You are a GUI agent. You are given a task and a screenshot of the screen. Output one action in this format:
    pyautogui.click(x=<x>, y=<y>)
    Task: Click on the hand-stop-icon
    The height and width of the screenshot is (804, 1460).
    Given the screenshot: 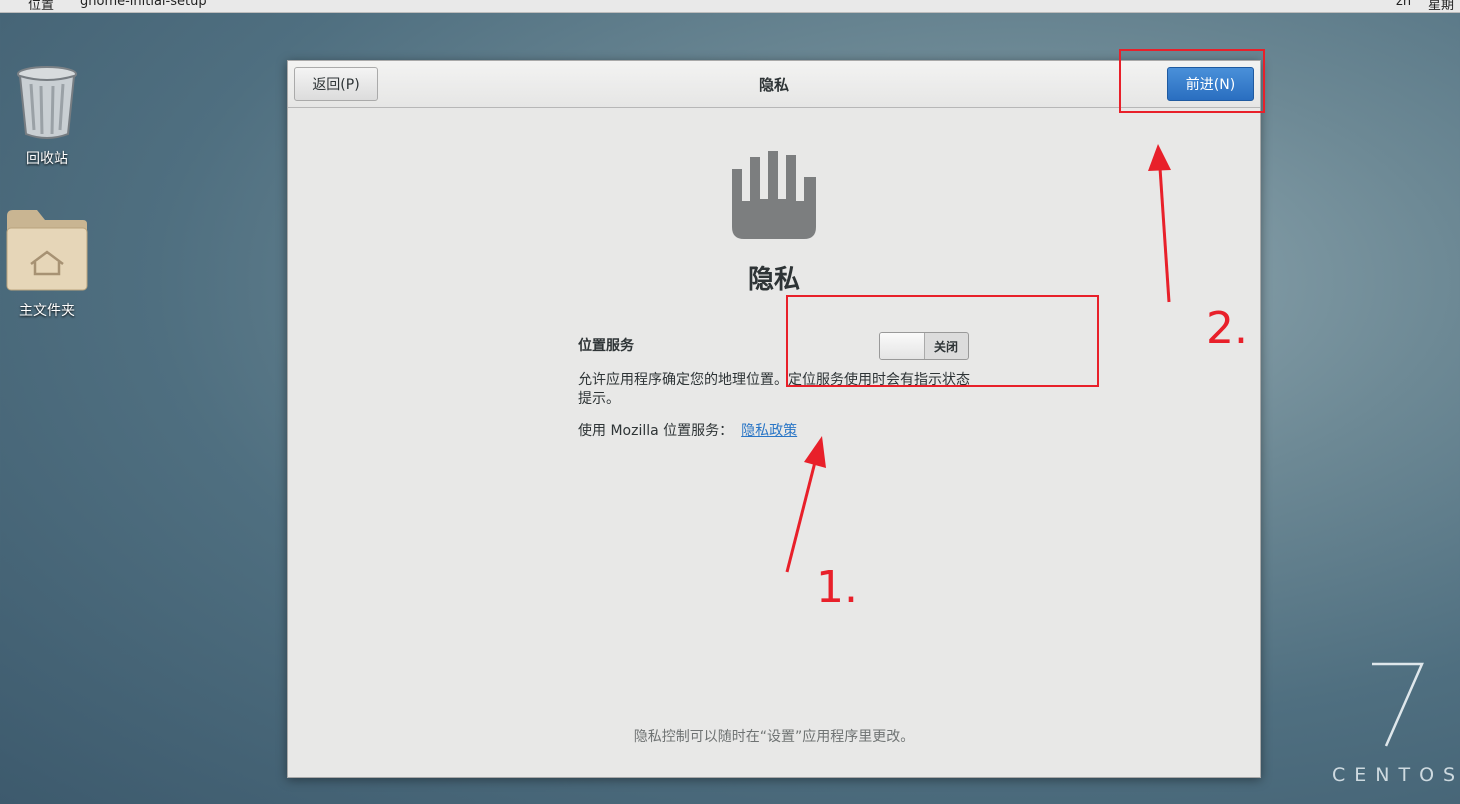 What is the action you would take?
    pyautogui.click(x=774, y=195)
    